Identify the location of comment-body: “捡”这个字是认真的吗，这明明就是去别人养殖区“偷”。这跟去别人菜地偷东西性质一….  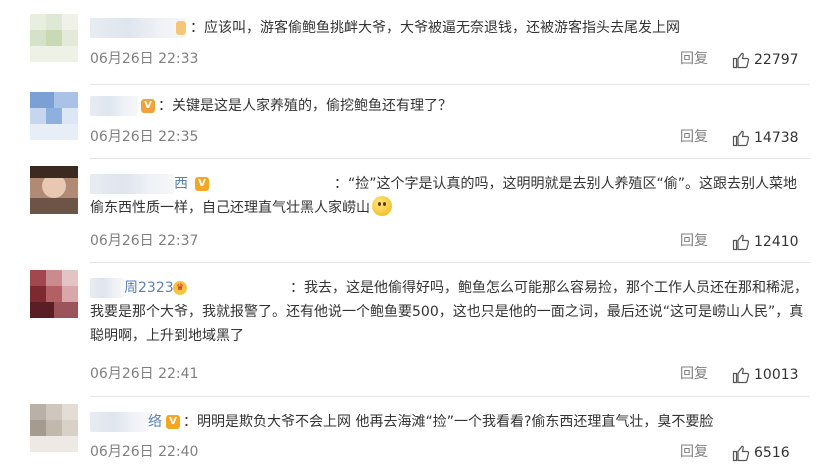
(444, 196).